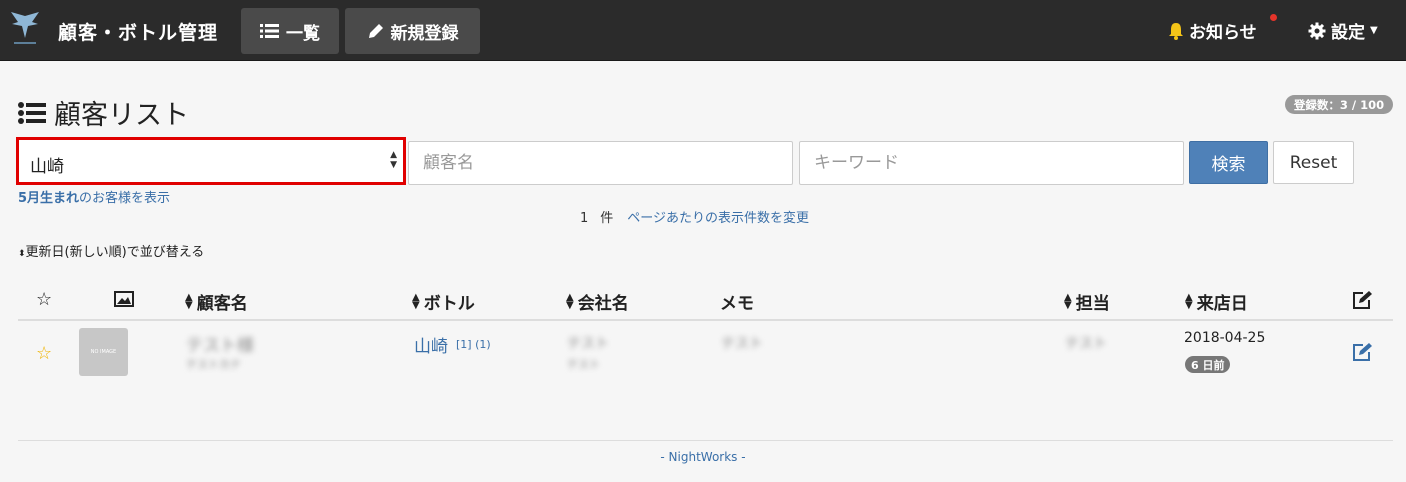  I want to click on pencil-icon, so click(375, 31).